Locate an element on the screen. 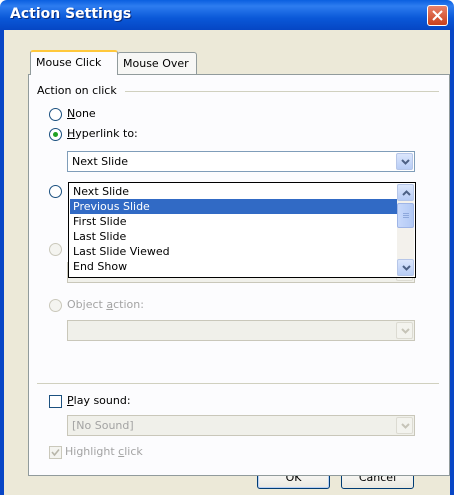 The height and width of the screenshot is (495, 454). dropdown-option: Last Slide Viewed is located at coordinates (234, 251).